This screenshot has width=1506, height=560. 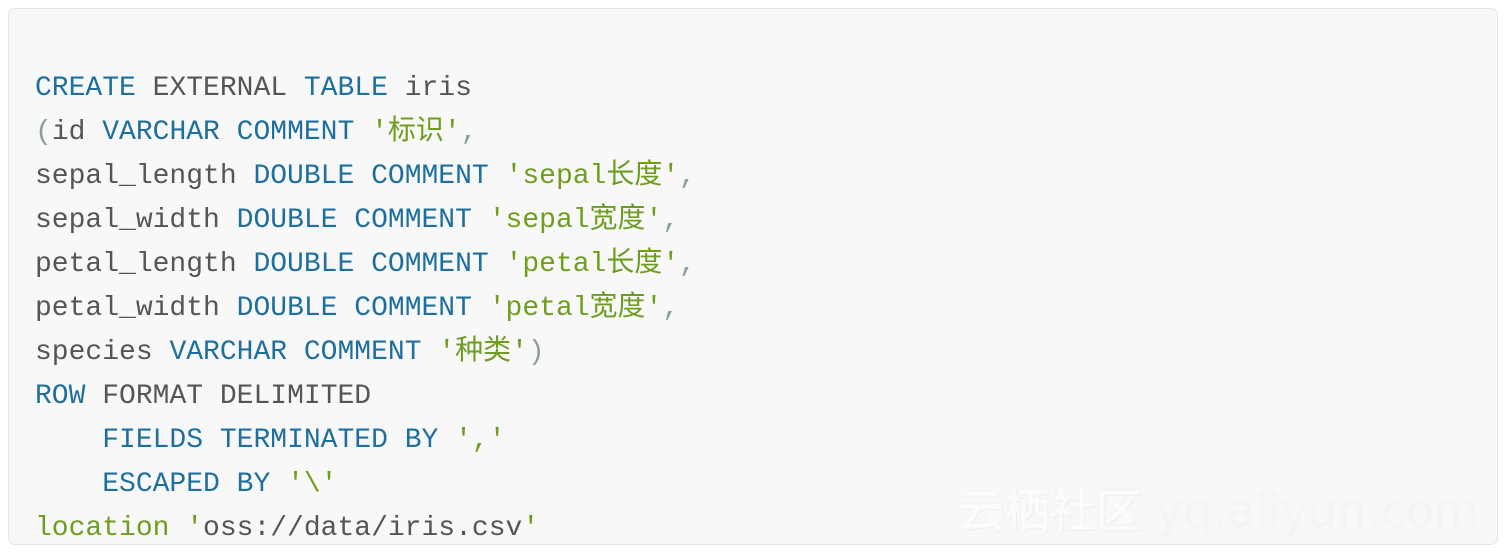 What do you see at coordinates (766, 397) in the screenshot?
I see `code-line: ROW FORMAT DELIMITED` at bounding box center [766, 397].